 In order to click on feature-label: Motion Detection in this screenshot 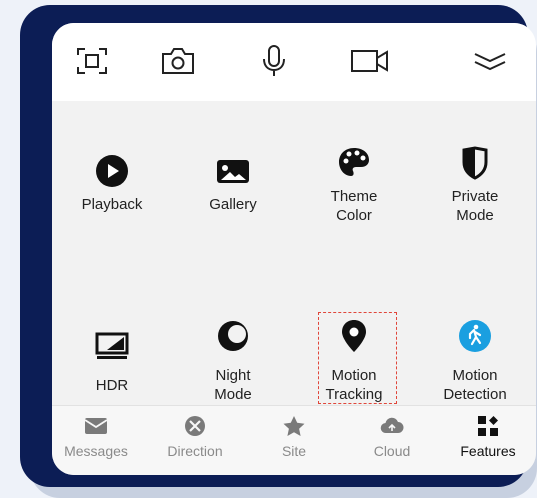, I will do `click(475, 385)`.